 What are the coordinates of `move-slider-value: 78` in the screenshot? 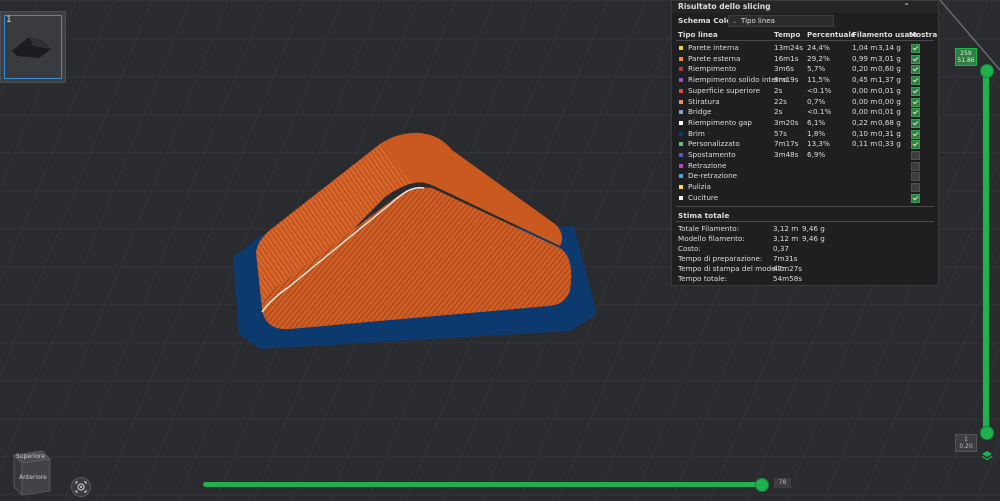 It's located at (782, 483).